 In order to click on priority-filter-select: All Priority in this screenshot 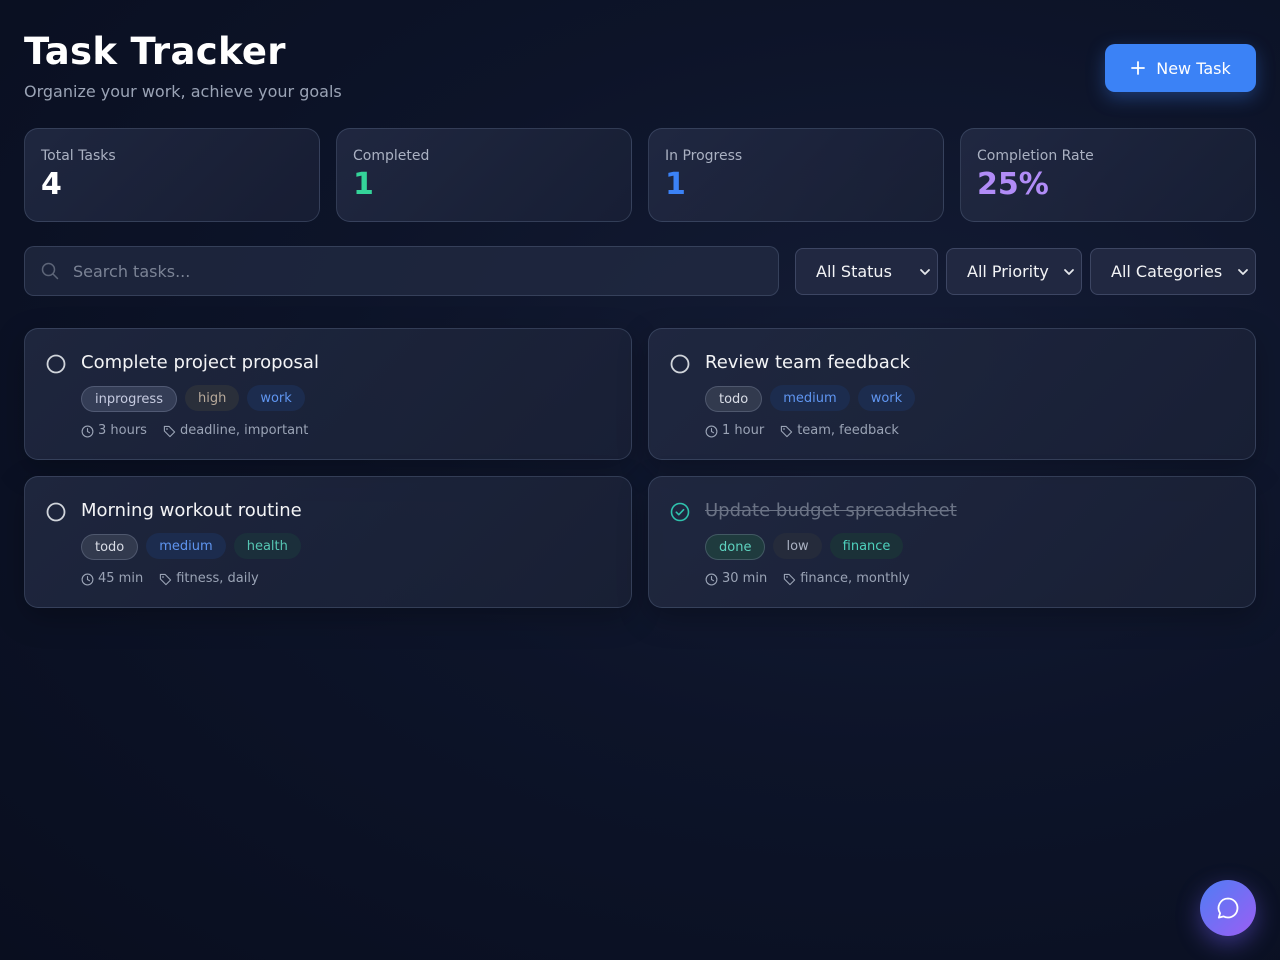, I will do `click(1014, 271)`.